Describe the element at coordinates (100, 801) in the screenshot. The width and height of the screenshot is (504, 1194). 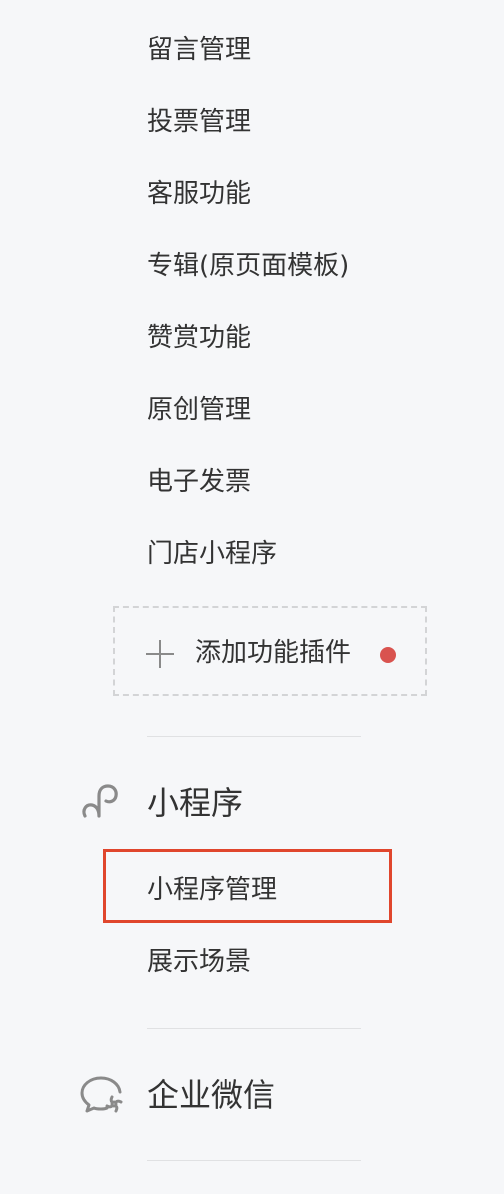
I see `miniprogram-icon` at that location.